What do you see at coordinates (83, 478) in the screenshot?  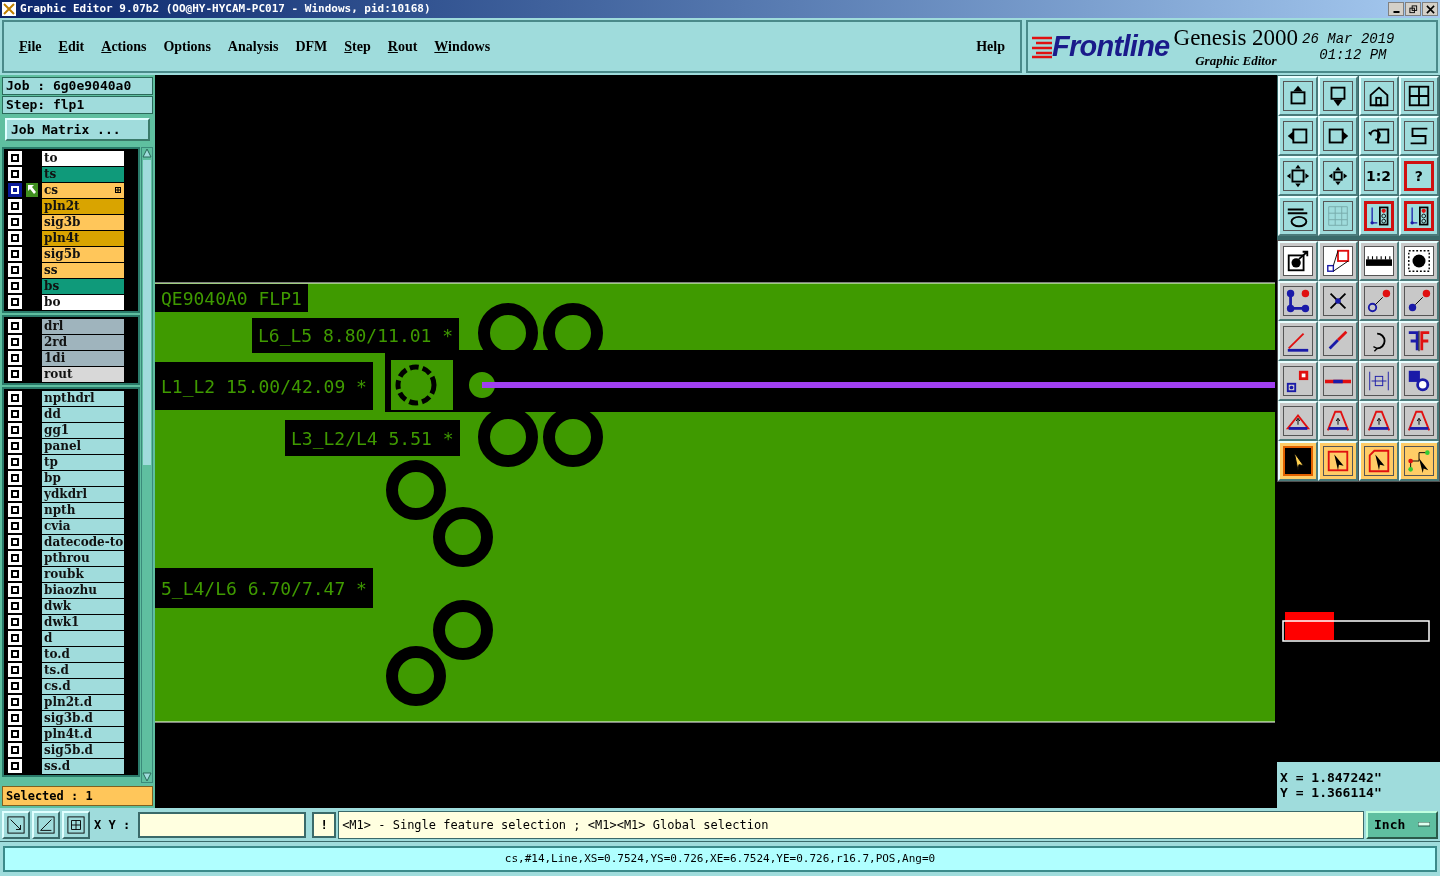 I see `layer-row: bp` at bounding box center [83, 478].